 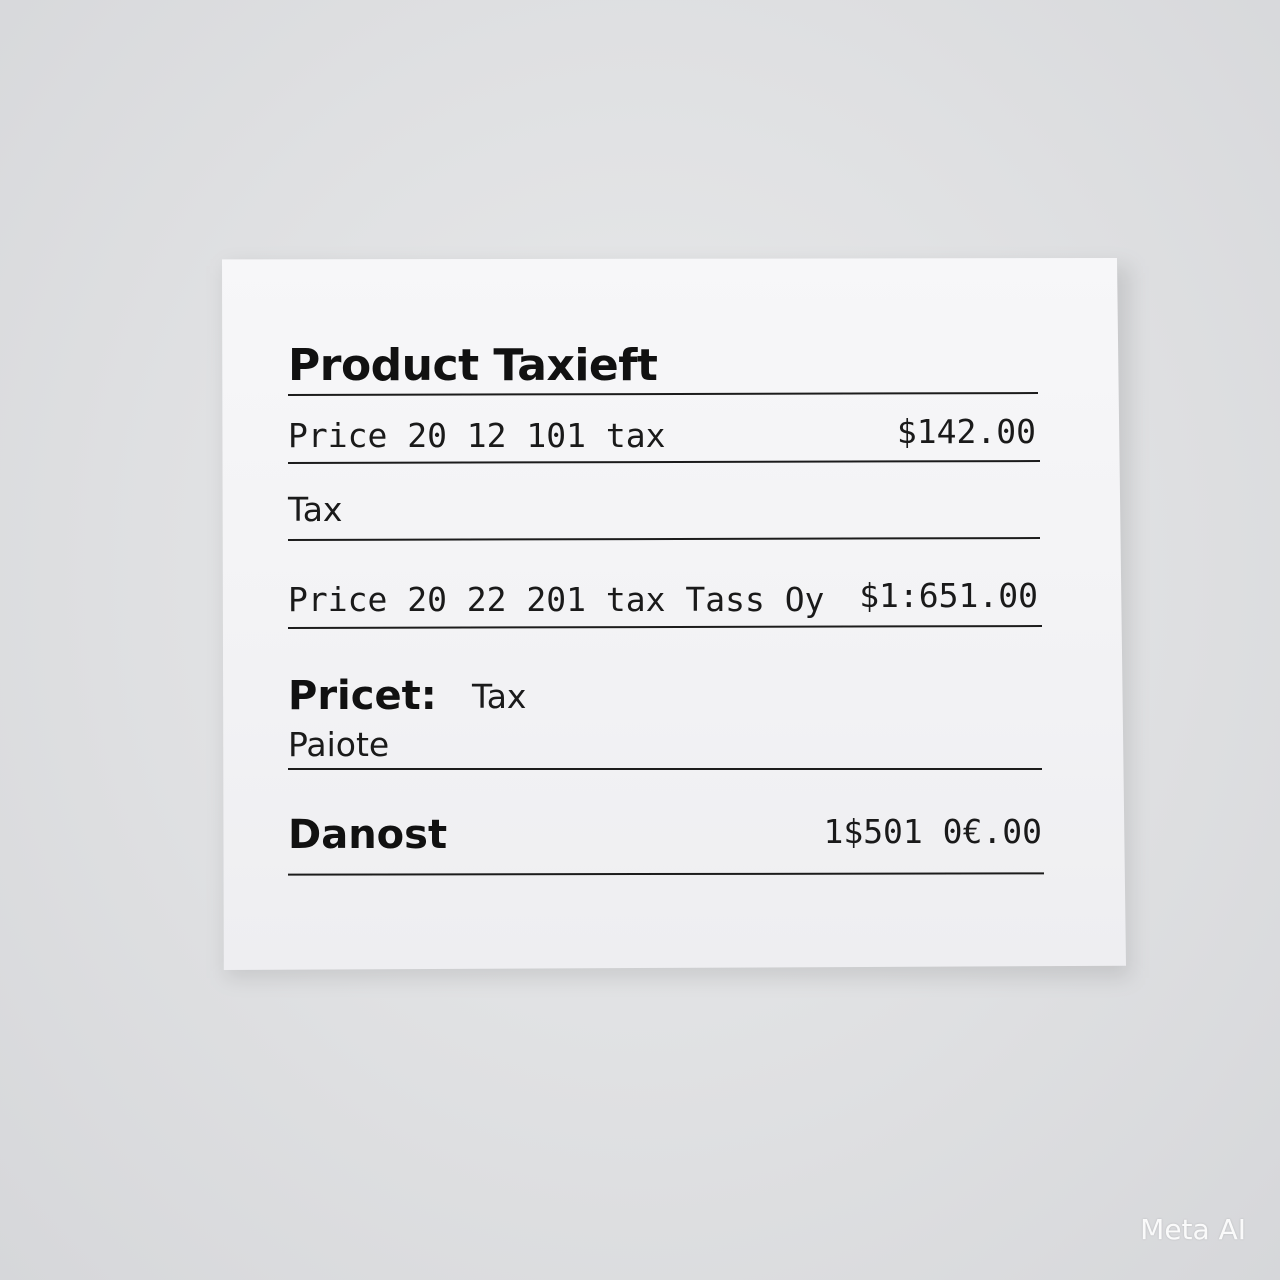 I want to click on total-label: Danost, so click(x=368, y=835).